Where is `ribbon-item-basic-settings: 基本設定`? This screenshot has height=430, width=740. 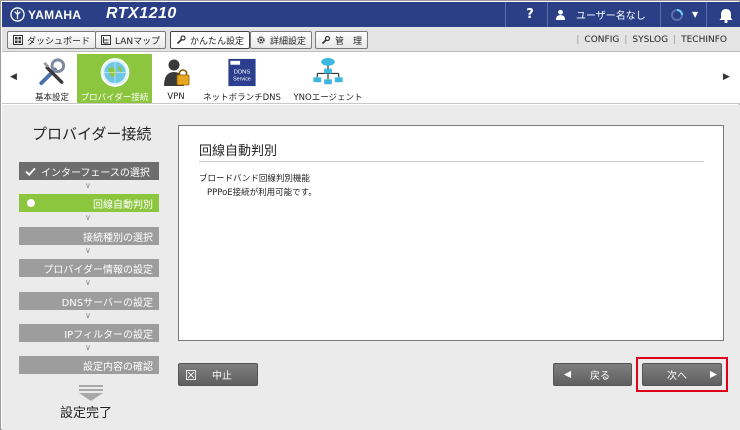 ribbon-item-basic-settings: 基本設定 is located at coordinates (52, 78).